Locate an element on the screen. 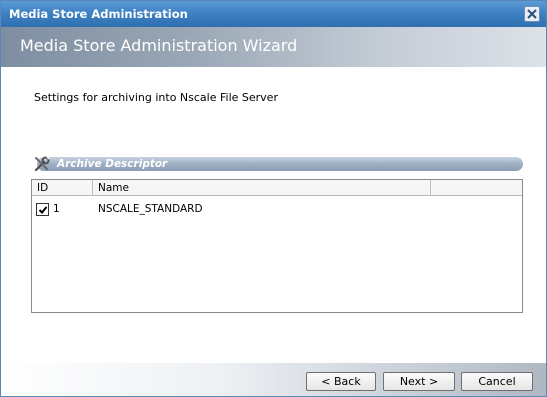  close-button is located at coordinates (532, 14).